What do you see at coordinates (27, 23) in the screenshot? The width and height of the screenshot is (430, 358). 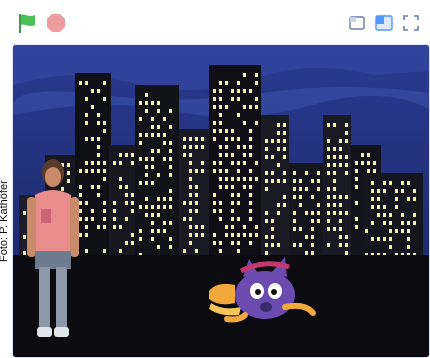 I see `green-flag-icon` at bounding box center [27, 23].